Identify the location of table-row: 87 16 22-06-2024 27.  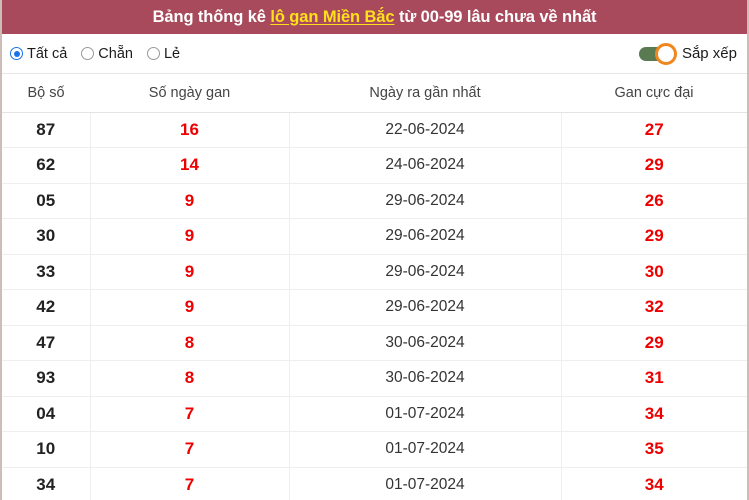
(374, 130).